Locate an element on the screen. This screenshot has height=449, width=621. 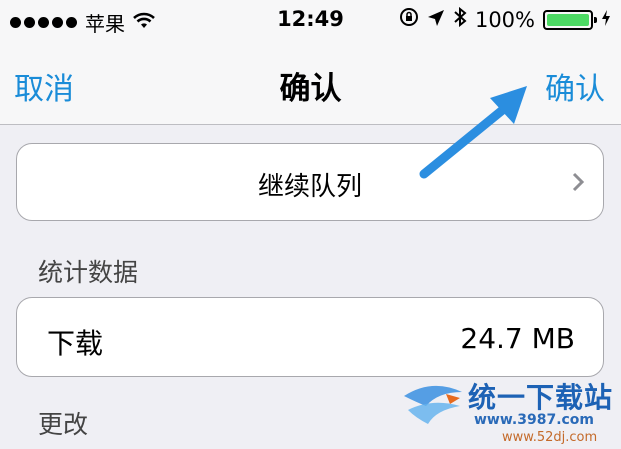
downloads-label: 下载 is located at coordinates (75, 343).